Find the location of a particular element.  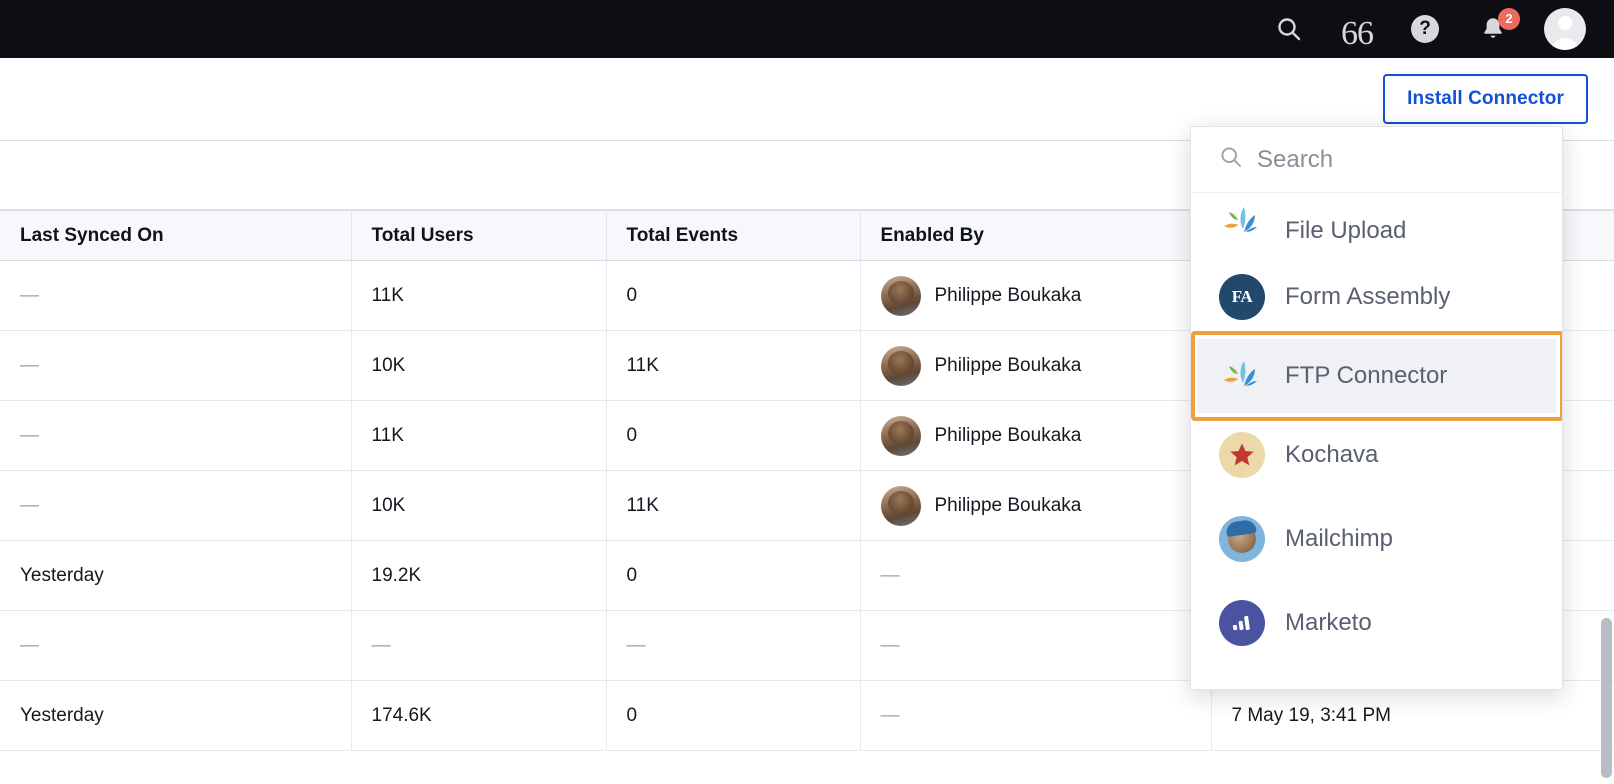

dropdown-search-row is located at coordinates (1376, 160).